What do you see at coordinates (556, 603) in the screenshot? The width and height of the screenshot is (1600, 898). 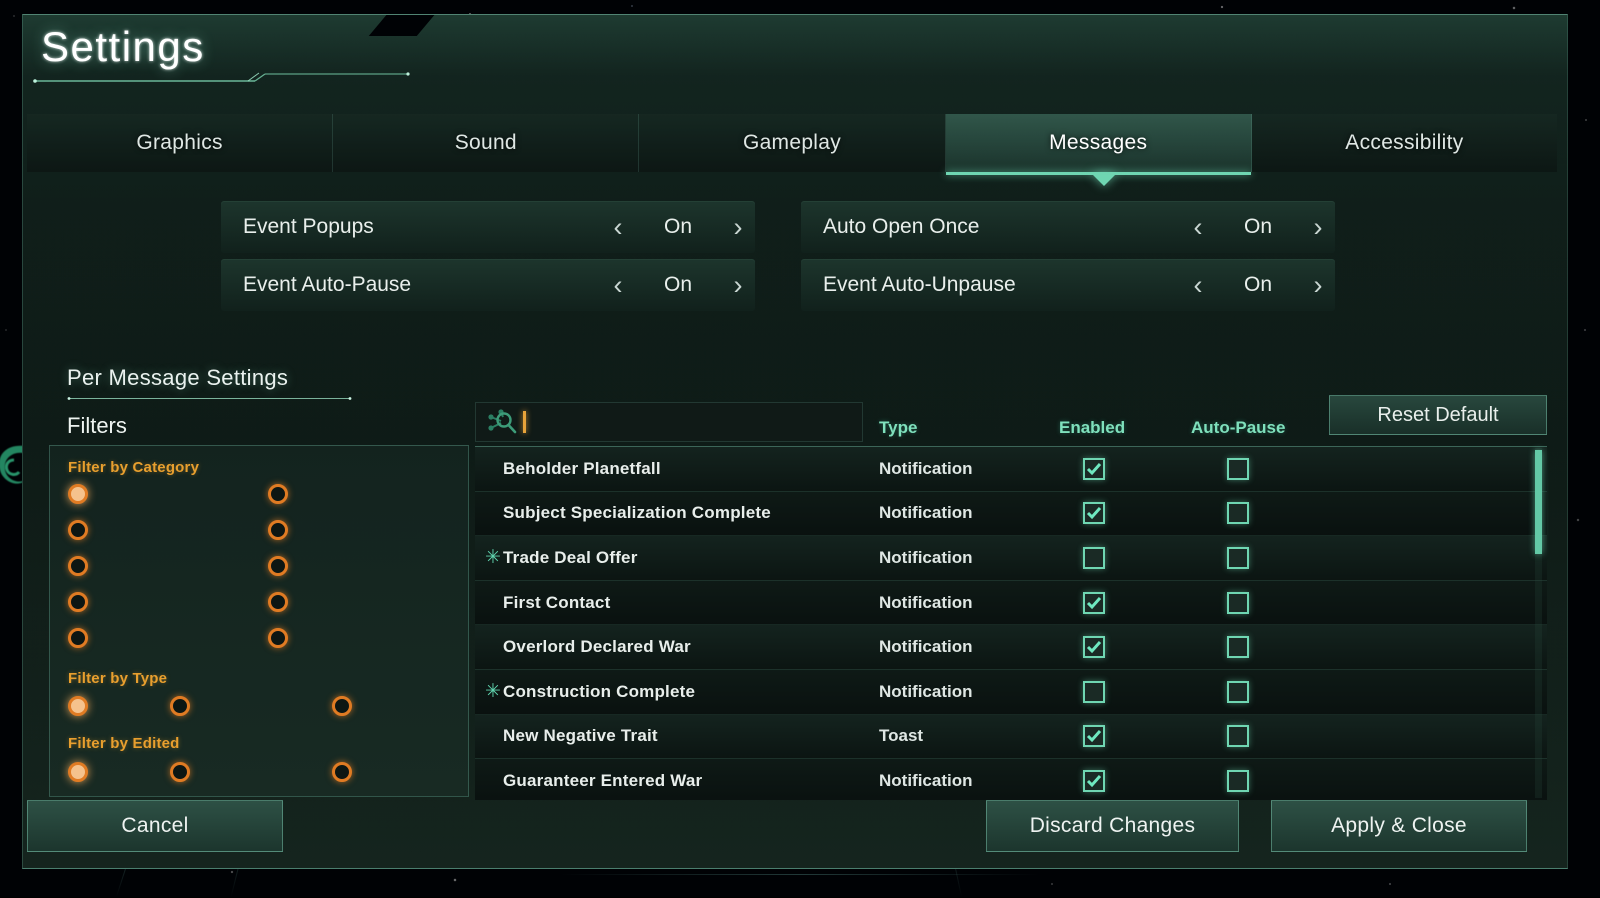 I see `message-name: First Contact` at bounding box center [556, 603].